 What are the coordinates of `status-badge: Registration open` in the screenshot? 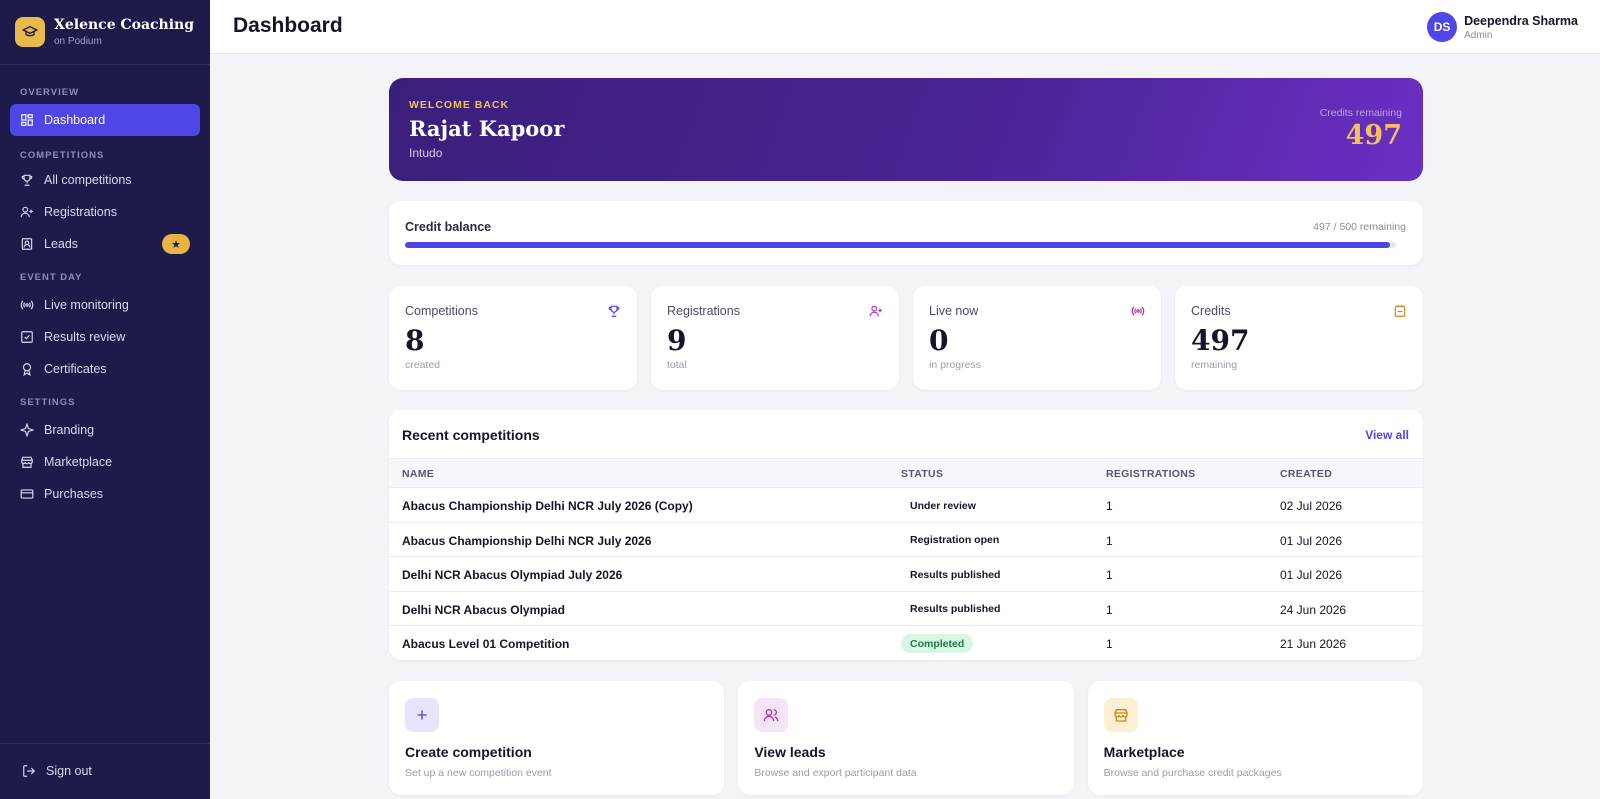 It's located at (955, 540).